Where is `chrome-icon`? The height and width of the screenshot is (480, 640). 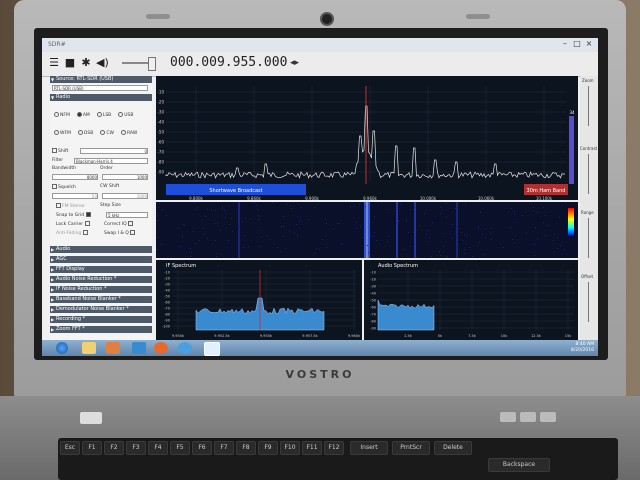 chrome-icon is located at coordinates (185, 348).